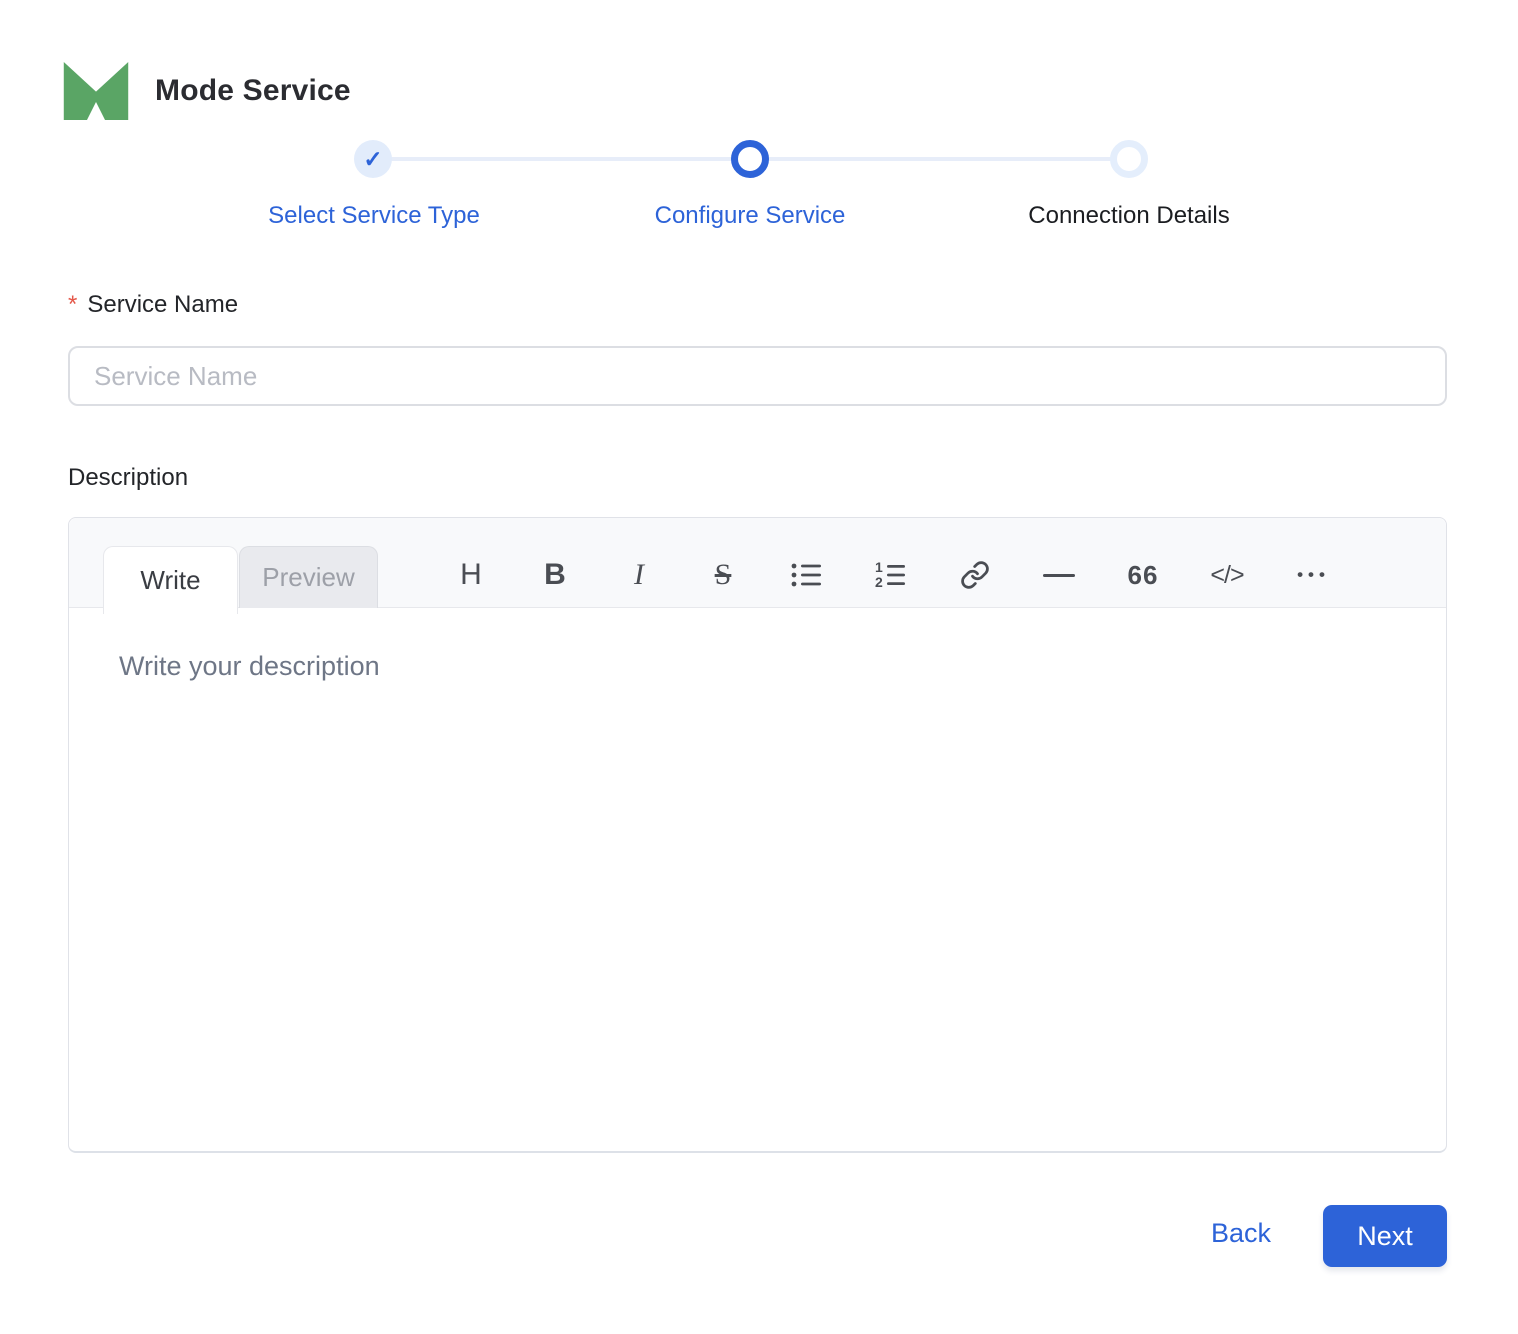  I want to click on header: Mode Service, so click(207, 91).